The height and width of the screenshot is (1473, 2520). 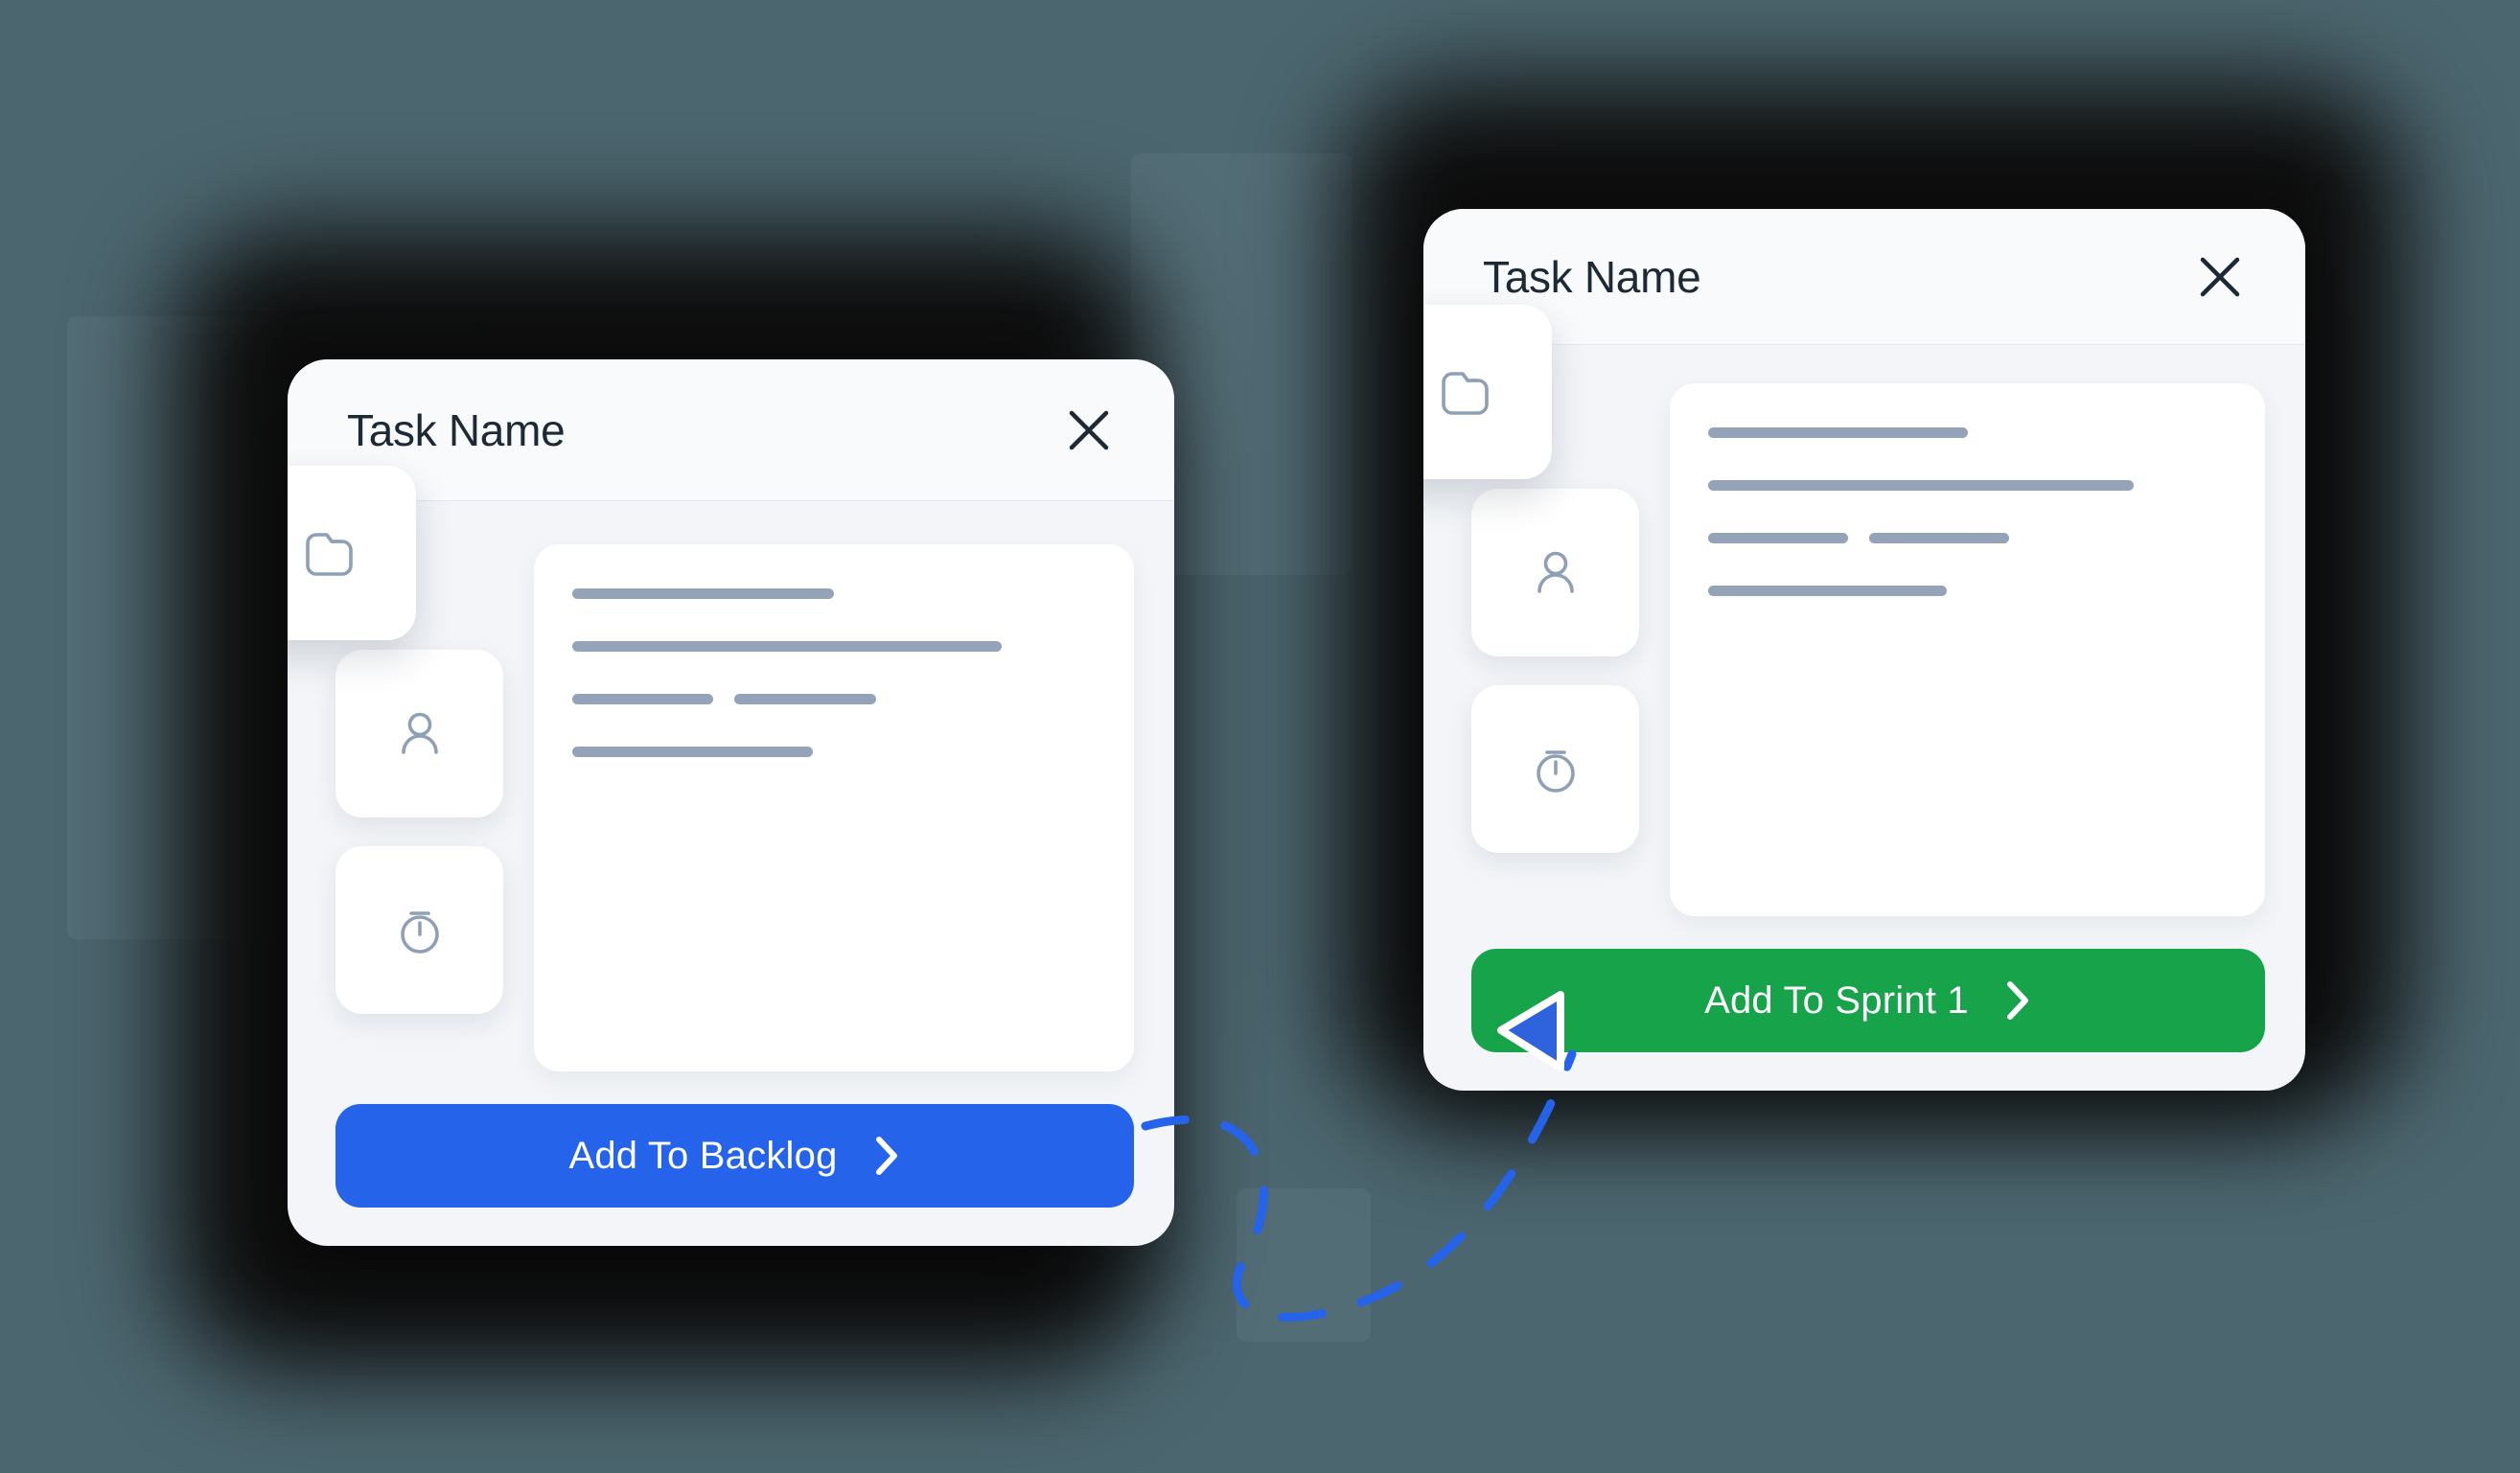 I want to click on background-ghost-shape, so click(x=1304, y=1265).